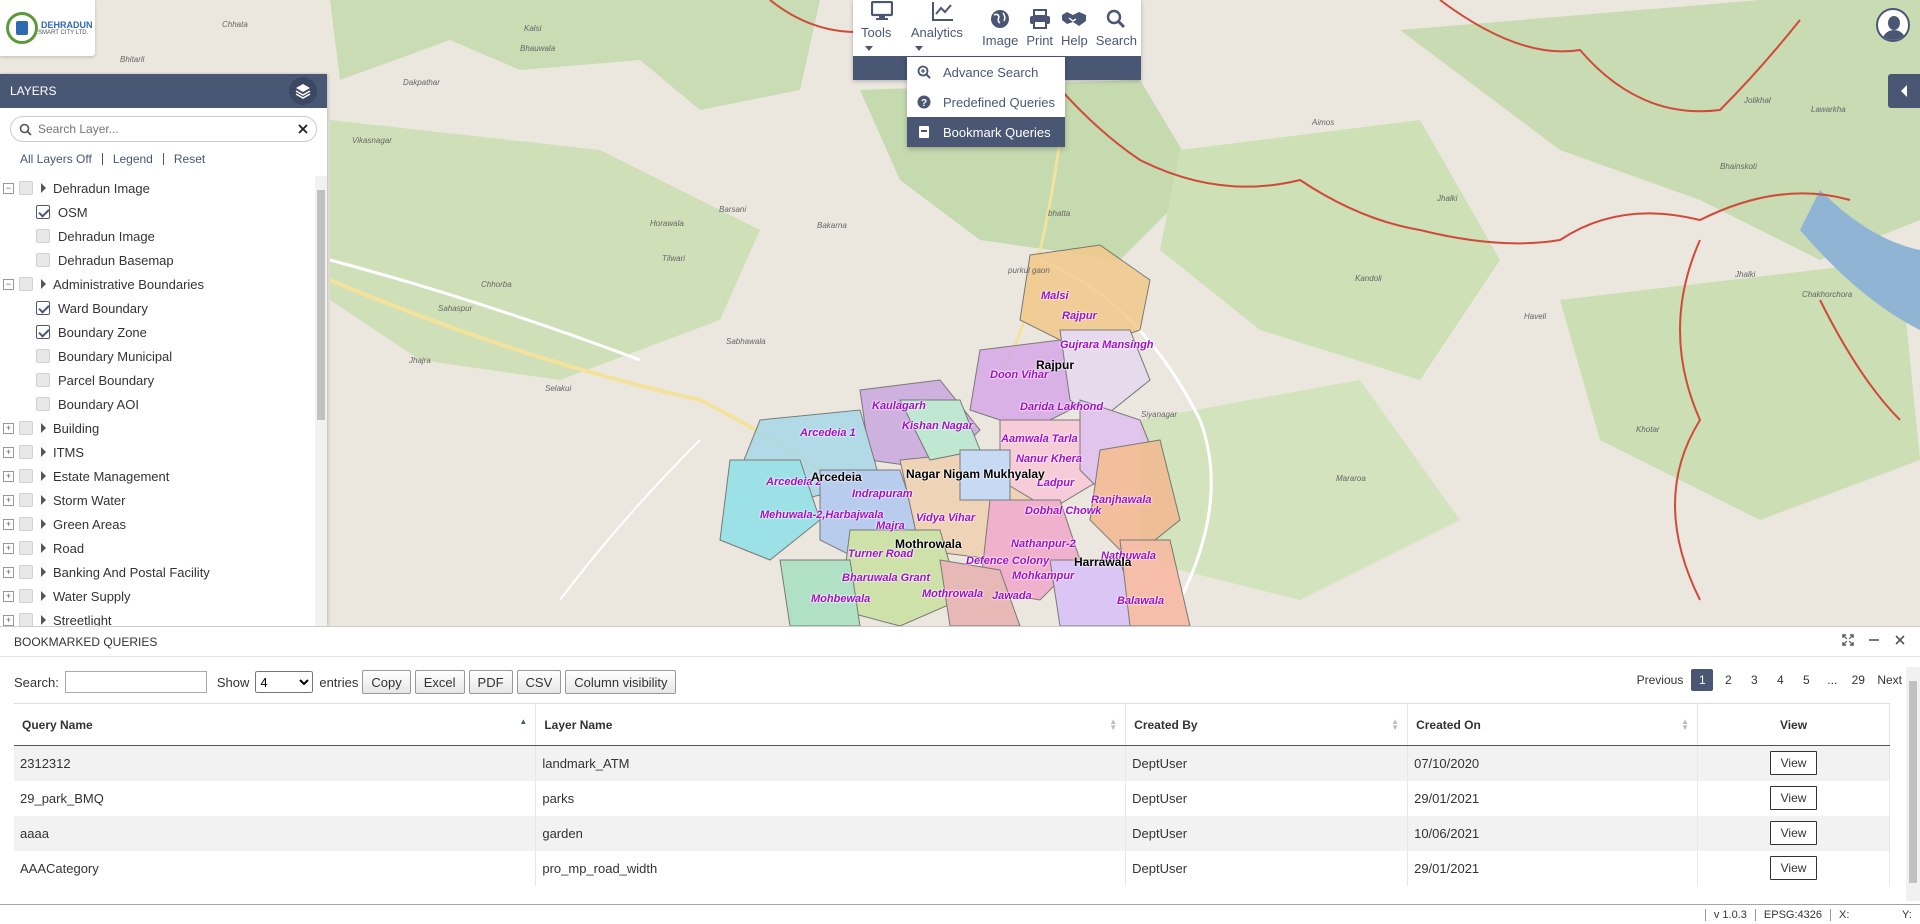  Describe the element at coordinates (1848, 641) in the screenshot. I see `expand-icon` at that location.